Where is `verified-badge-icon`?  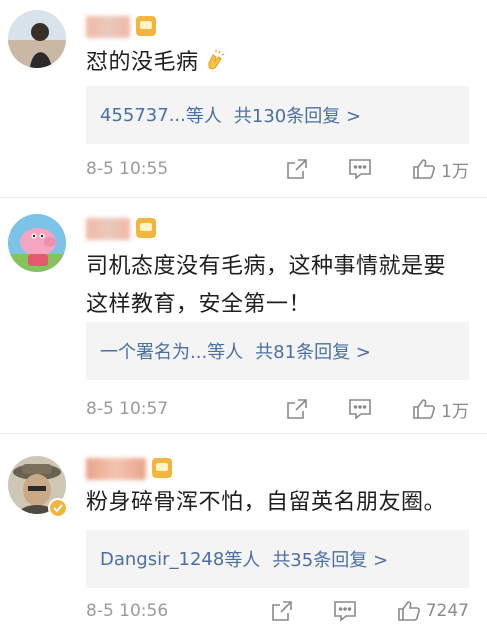
verified-badge-icon is located at coordinates (58, 508).